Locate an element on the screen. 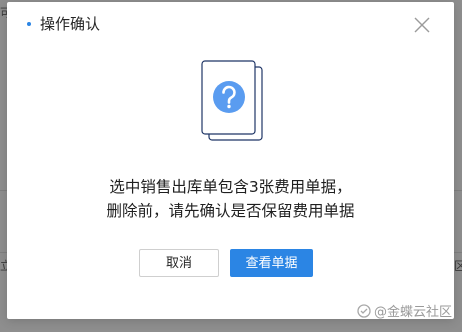  close-icon is located at coordinates (422, 25).